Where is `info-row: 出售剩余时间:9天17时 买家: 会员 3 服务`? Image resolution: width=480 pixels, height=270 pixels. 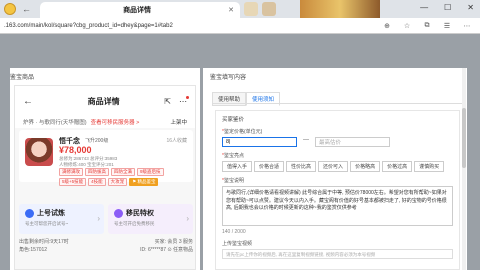
info-row: 出售剩余时间:9天17时 买家: 会员 3 服务 is located at coordinates (106, 242).